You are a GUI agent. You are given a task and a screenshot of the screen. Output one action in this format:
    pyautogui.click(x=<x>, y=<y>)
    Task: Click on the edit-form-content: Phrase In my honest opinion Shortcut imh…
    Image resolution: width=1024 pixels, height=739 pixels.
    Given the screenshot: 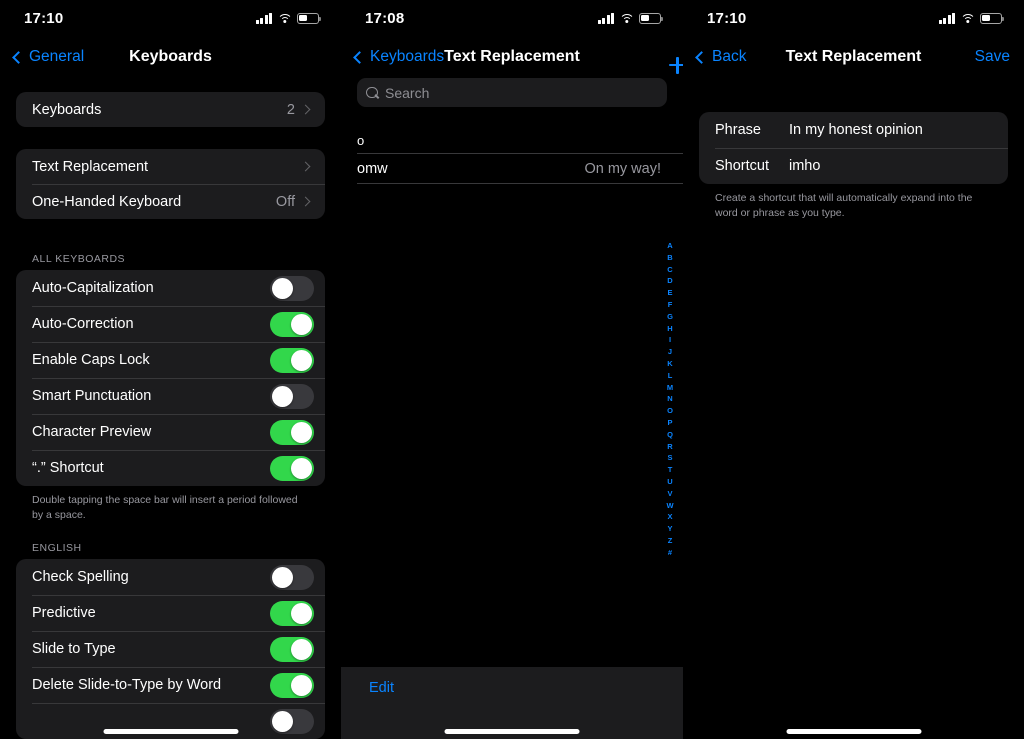 What is the action you would take?
    pyautogui.click(x=853, y=149)
    